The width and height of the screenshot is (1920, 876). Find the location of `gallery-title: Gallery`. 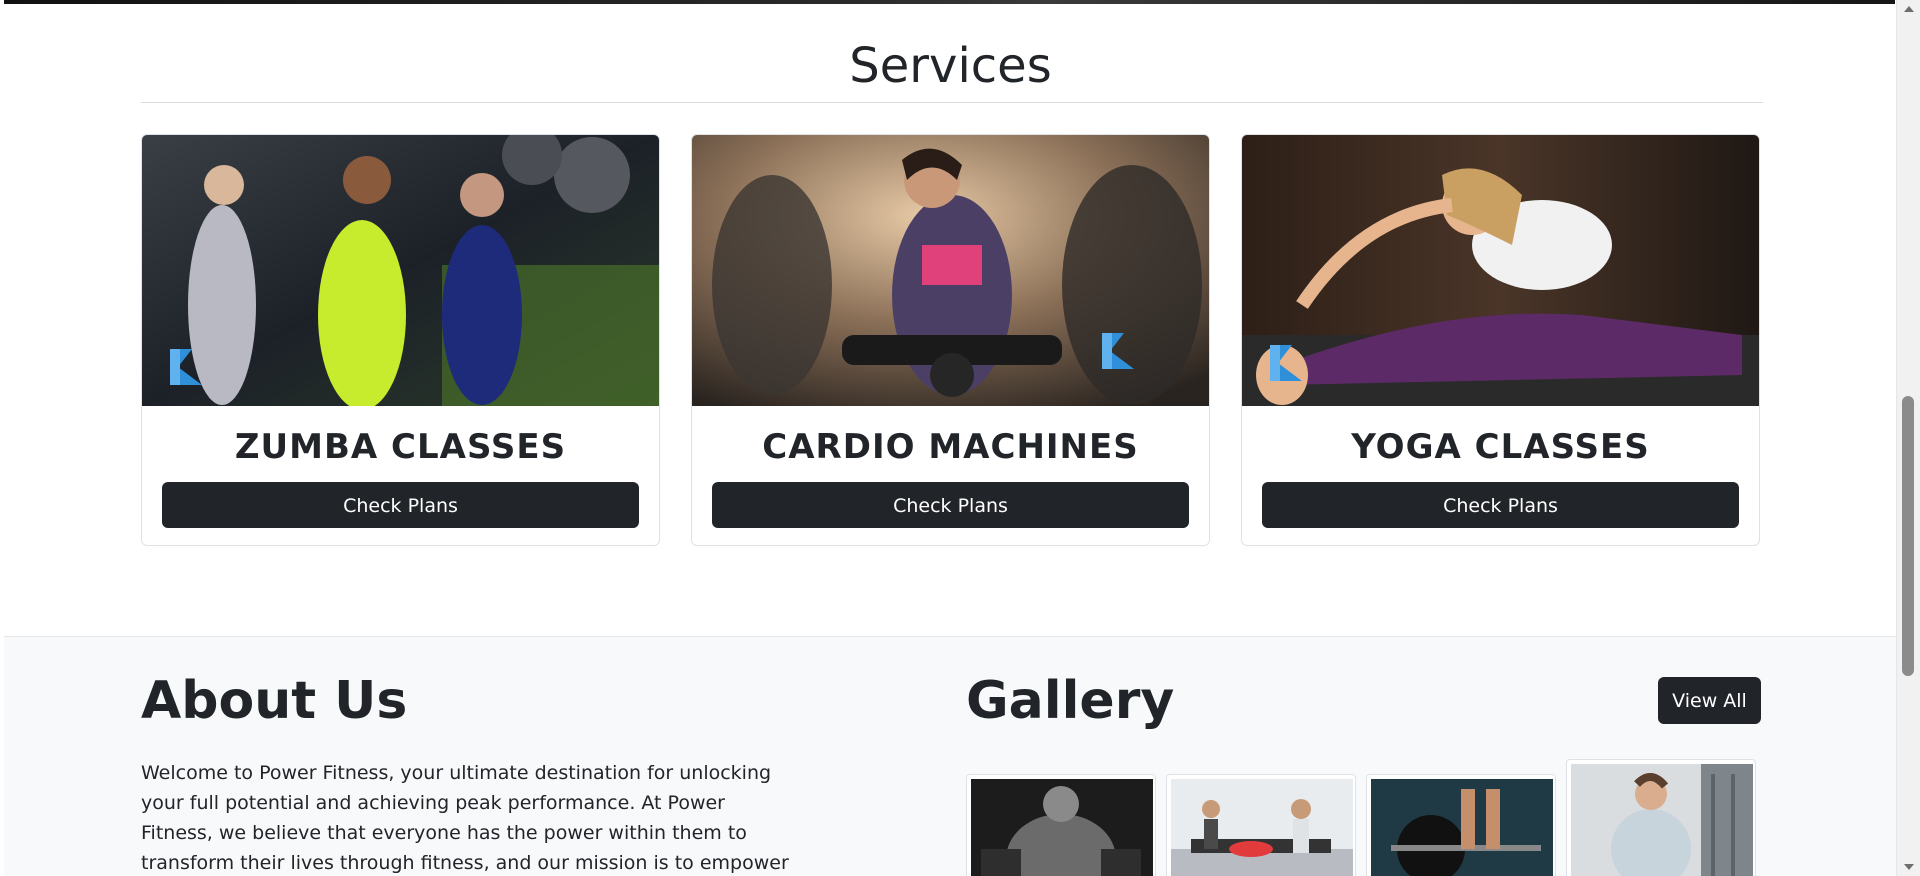

gallery-title: Gallery is located at coordinates (1070, 701).